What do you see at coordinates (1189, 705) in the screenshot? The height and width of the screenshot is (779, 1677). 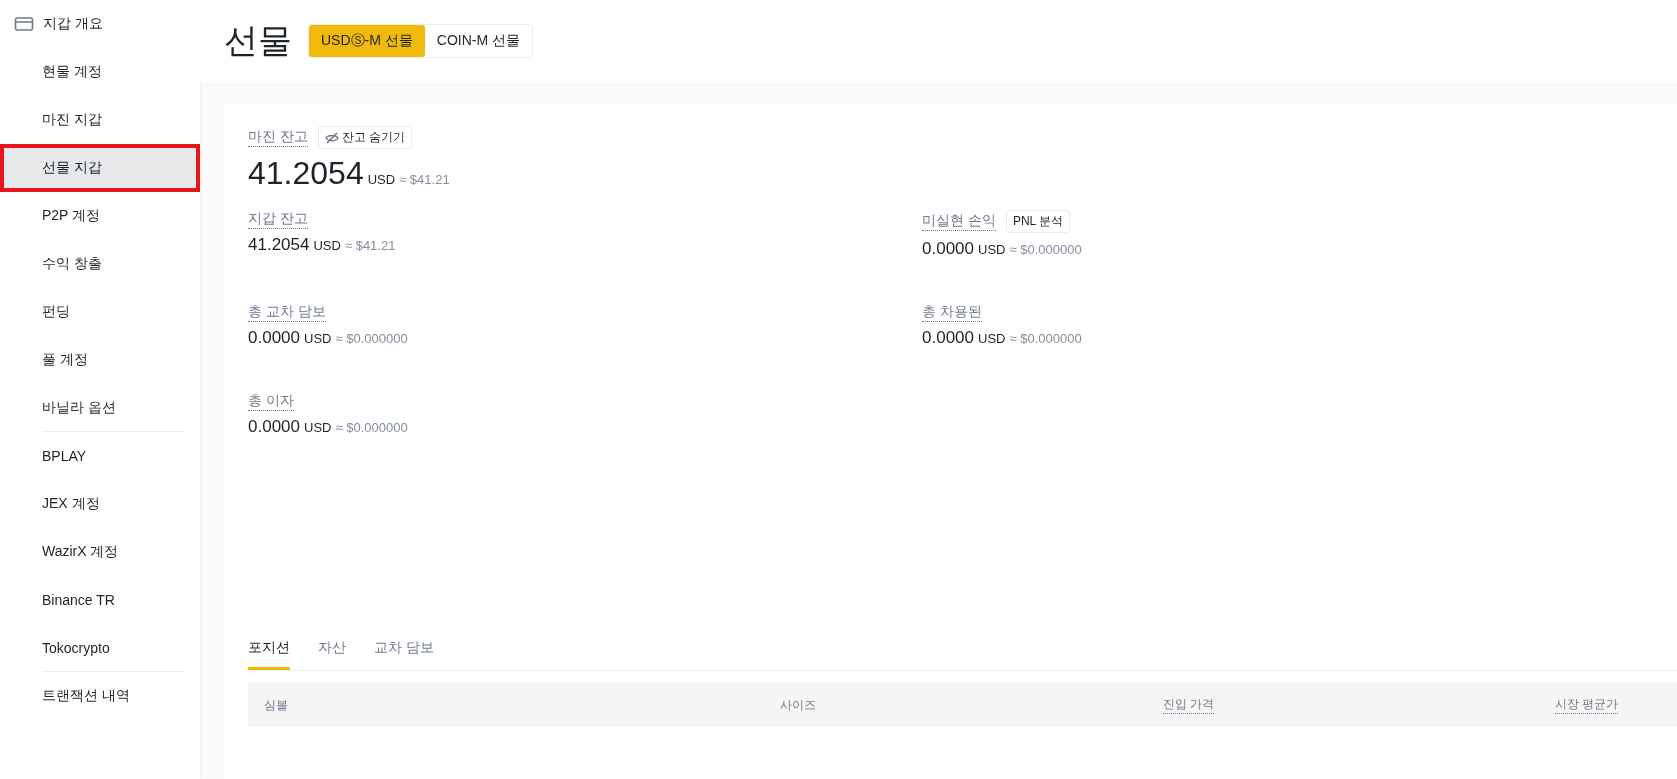 I see `column-header: 진입 가격` at bounding box center [1189, 705].